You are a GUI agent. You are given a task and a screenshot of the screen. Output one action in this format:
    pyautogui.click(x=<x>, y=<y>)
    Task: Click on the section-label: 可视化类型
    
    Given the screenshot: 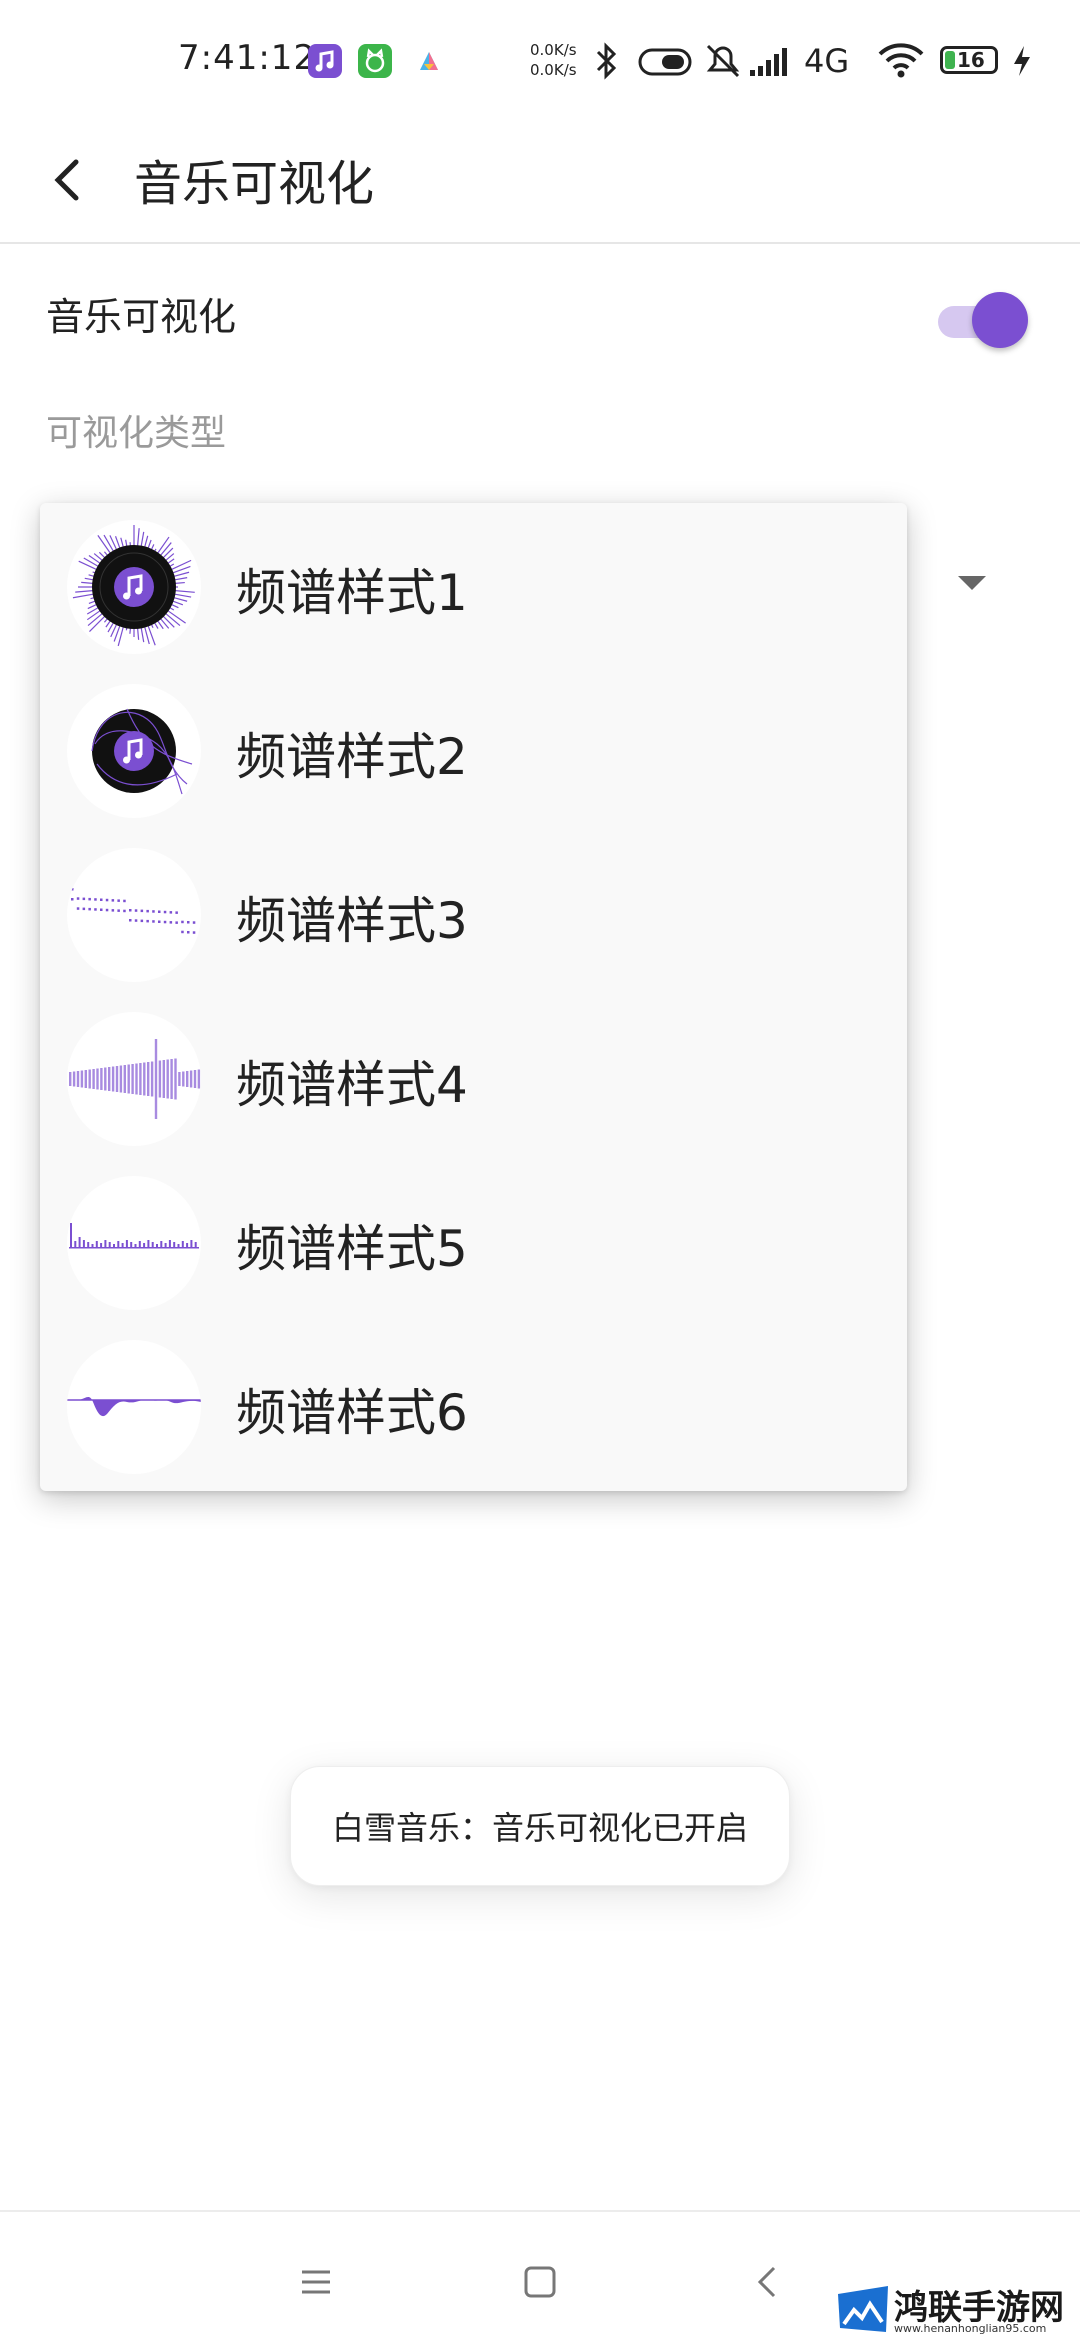 What is the action you would take?
    pyautogui.click(x=136, y=430)
    